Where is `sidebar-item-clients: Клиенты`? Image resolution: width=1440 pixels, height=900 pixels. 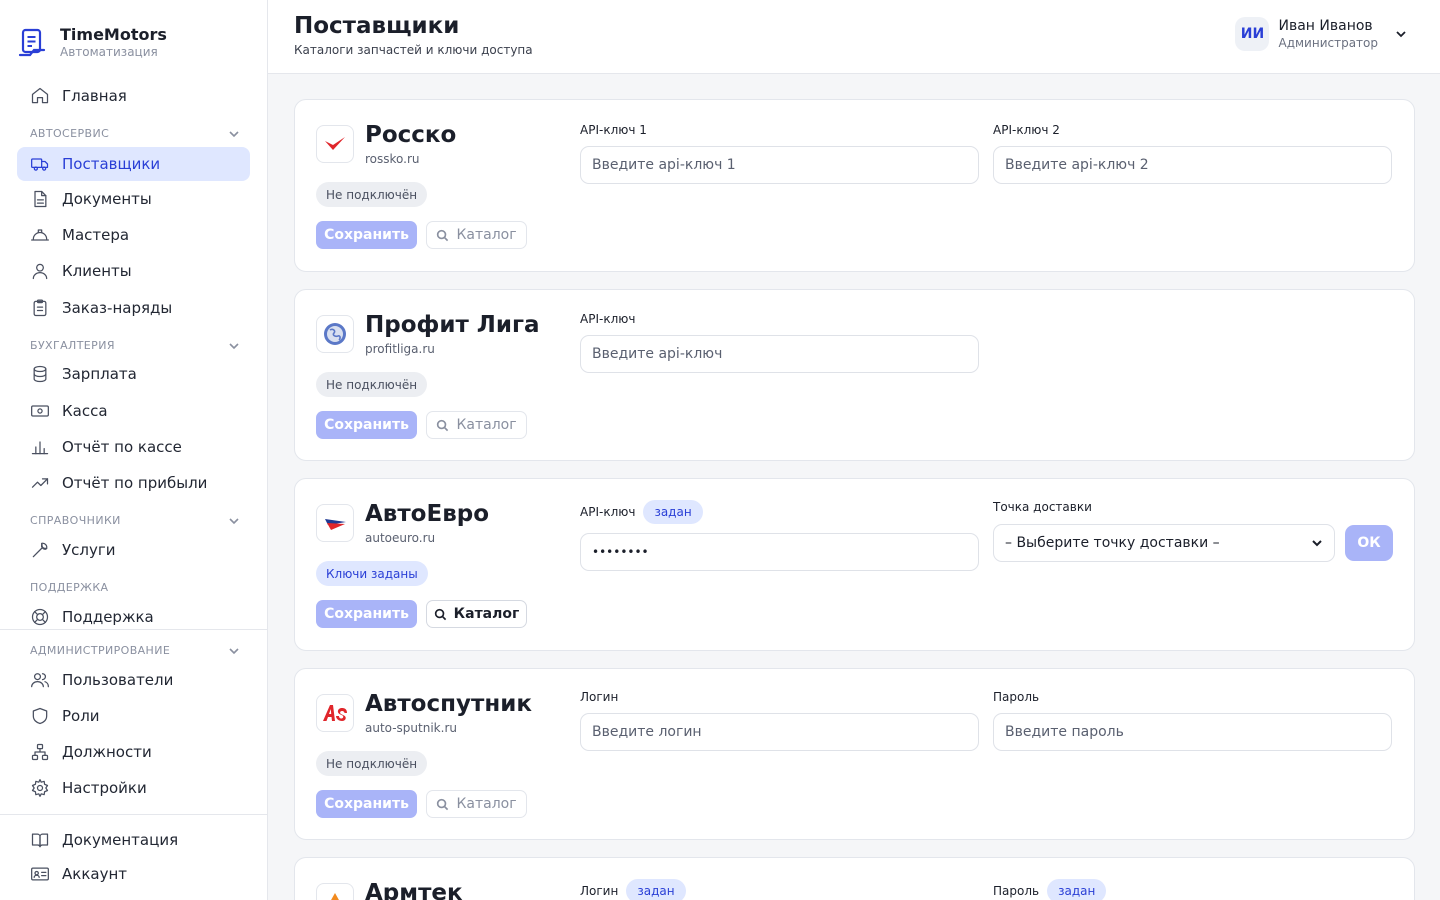 sidebar-item-clients: Клиенты is located at coordinates (133, 271).